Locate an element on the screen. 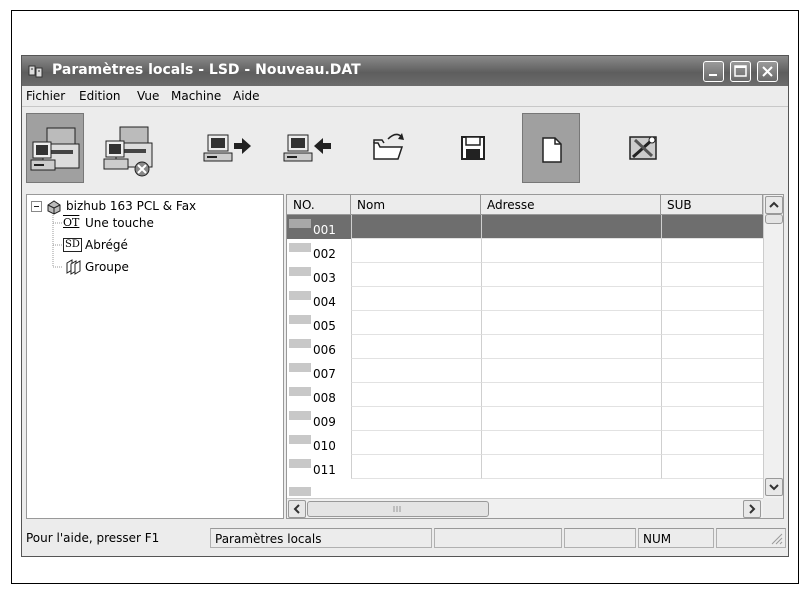 This screenshot has height=592, width=809. vertical-scroll-thumb is located at coordinates (774, 219).